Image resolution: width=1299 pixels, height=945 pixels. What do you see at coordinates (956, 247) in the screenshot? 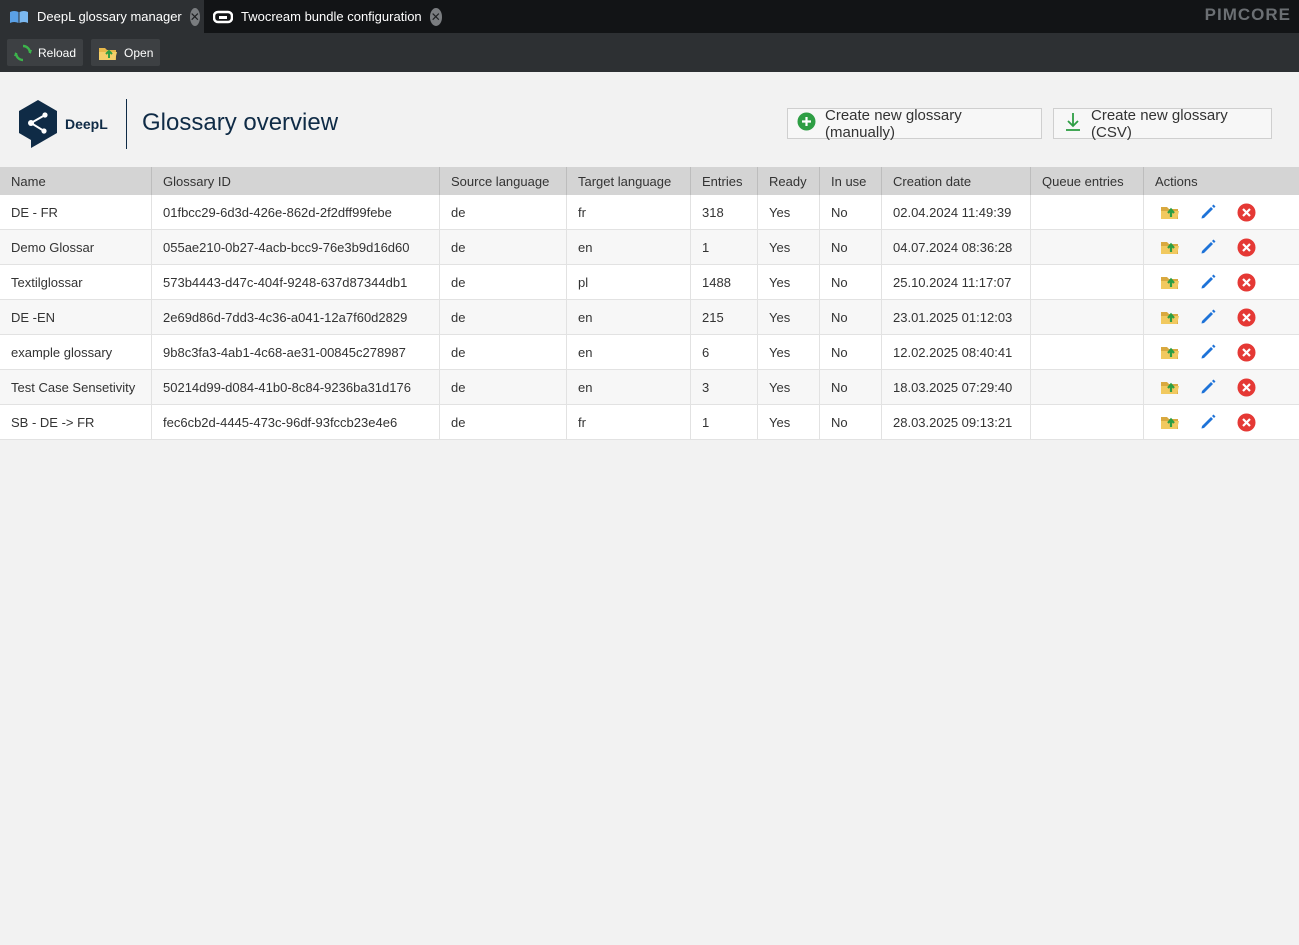
I see `cell-creation-date: 04.07.2024 08:36:28` at bounding box center [956, 247].